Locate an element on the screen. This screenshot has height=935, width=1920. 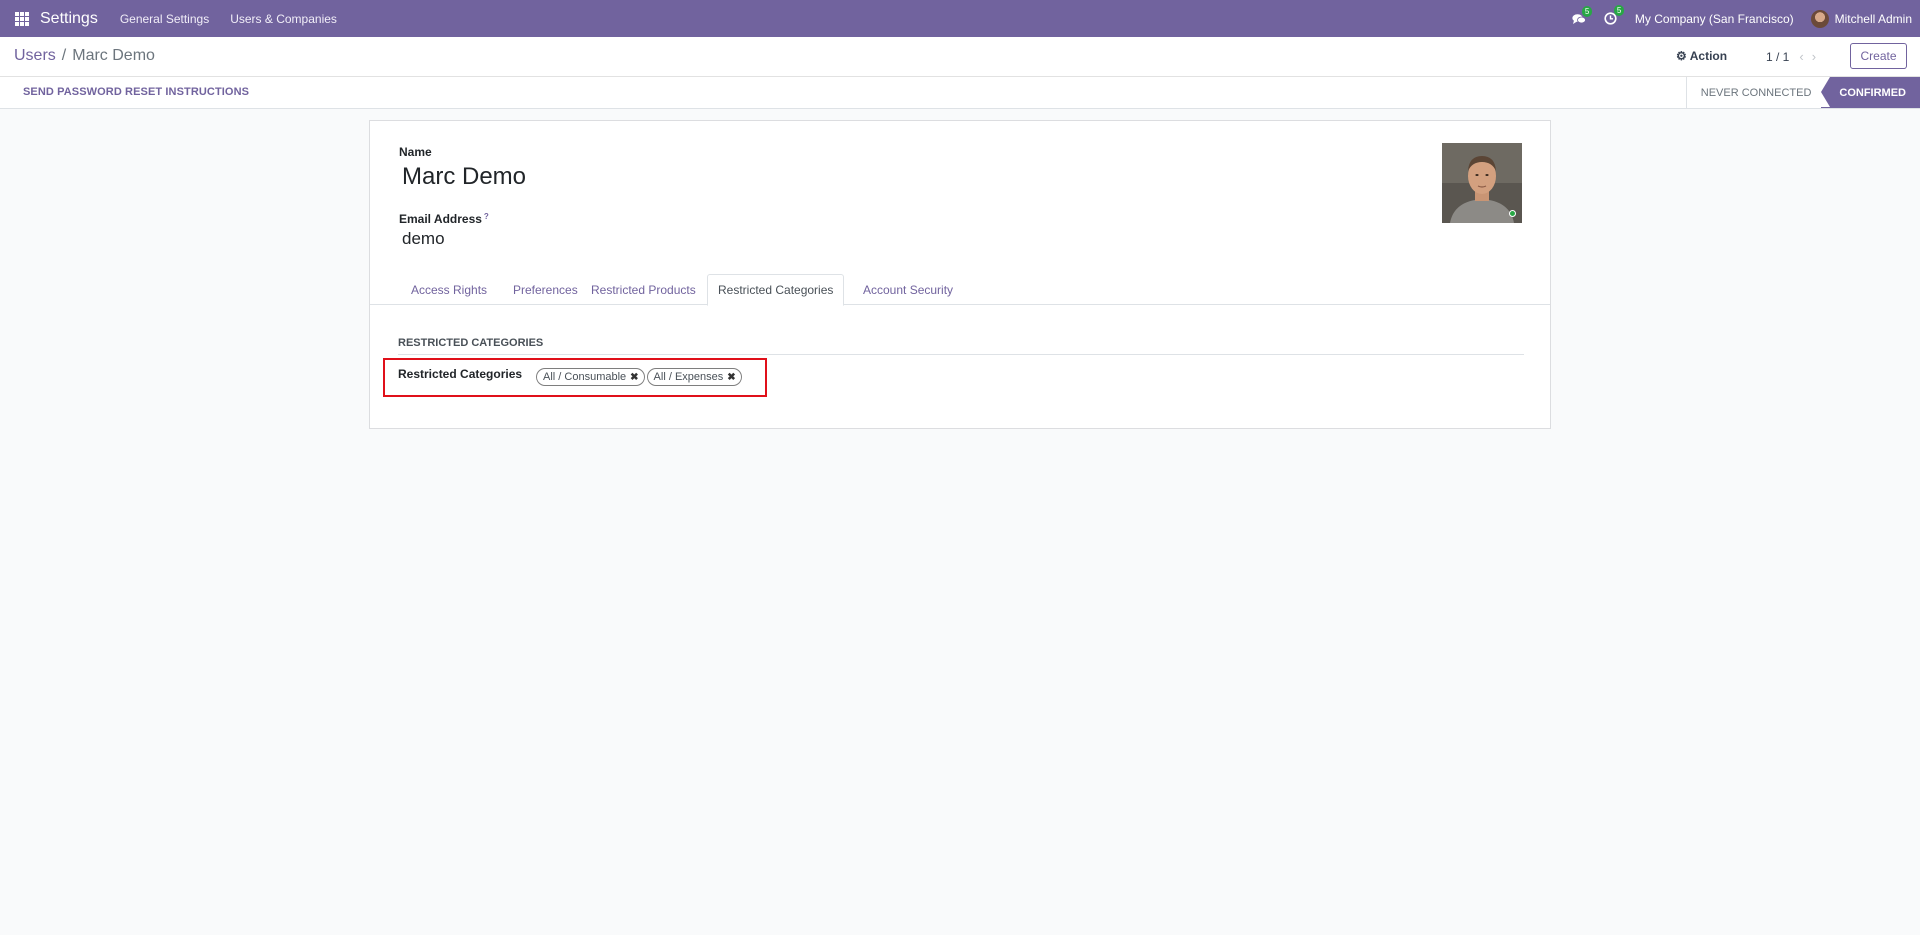
user-avatar is located at coordinates (1819, 18).